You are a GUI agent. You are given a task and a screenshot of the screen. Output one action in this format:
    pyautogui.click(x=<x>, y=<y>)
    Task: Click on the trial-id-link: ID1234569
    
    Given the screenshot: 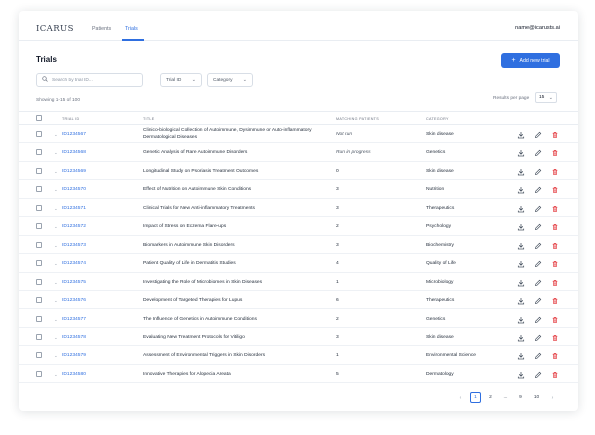 What is the action you would take?
    pyautogui.click(x=74, y=171)
    